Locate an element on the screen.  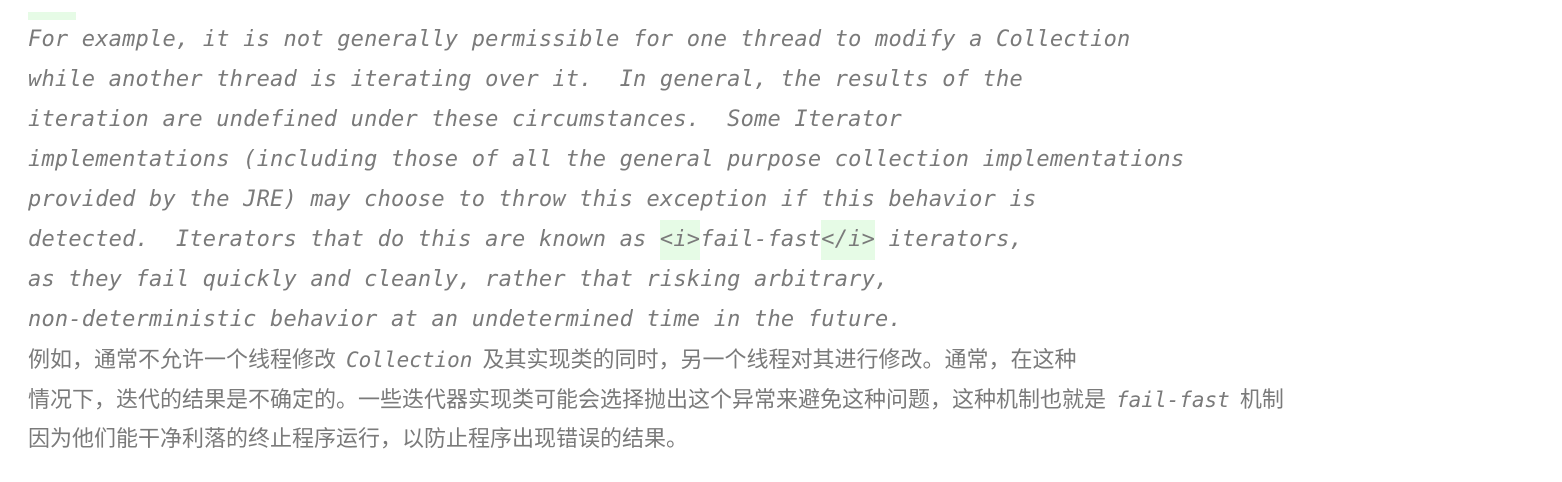
zh2-code-fail-fast: fail-fast is located at coordinates (1173, 400).